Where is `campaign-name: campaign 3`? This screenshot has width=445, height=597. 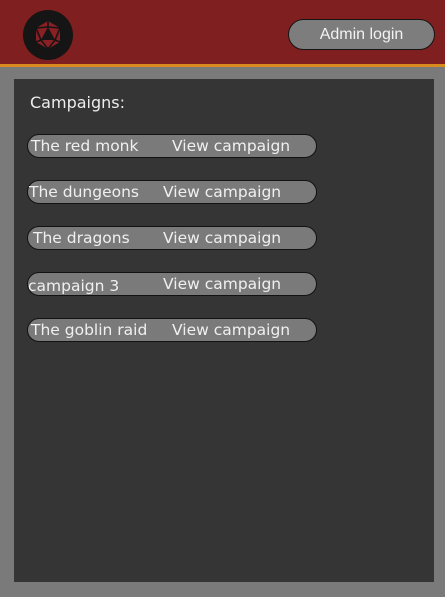
campaign-name: campaign 3 is located at coordinates (74, 286).